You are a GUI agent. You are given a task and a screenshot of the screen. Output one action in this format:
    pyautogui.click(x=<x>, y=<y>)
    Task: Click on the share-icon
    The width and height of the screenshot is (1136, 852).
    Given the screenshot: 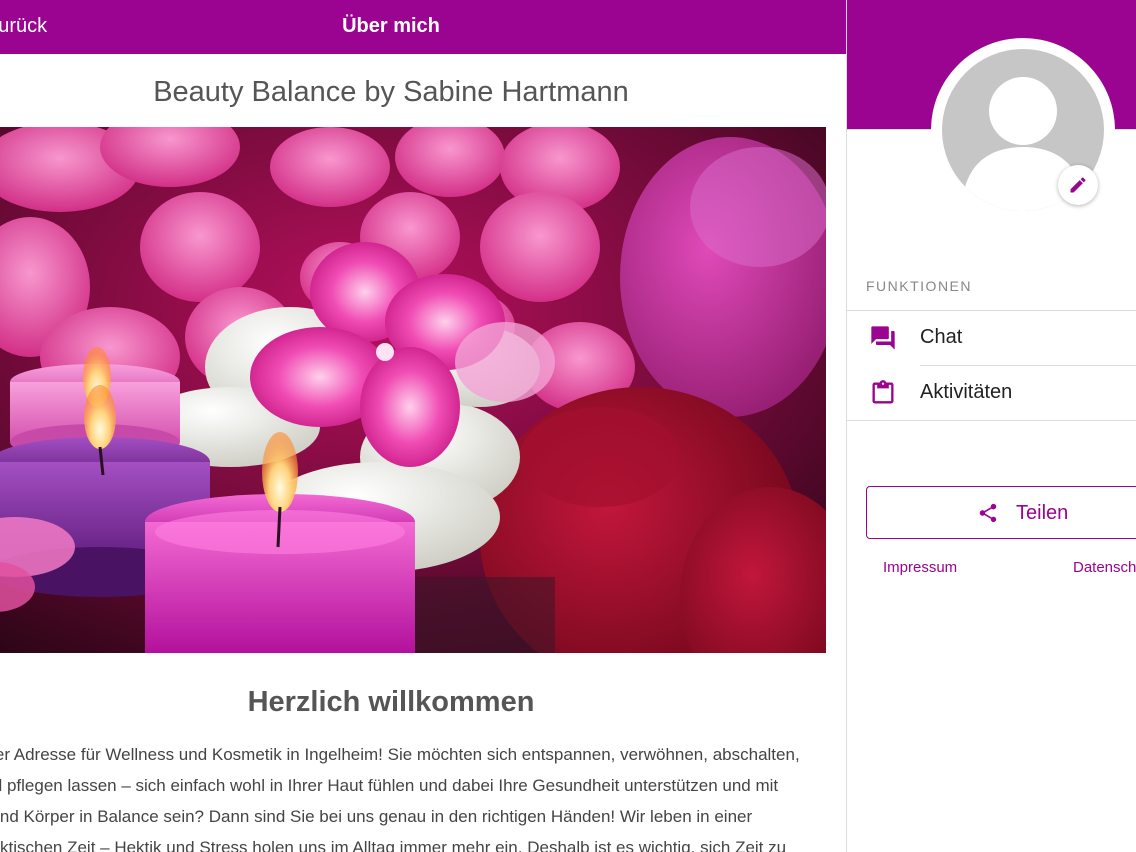 What is the action you would take?
    pyautogui.click(x=988, y=513)
    